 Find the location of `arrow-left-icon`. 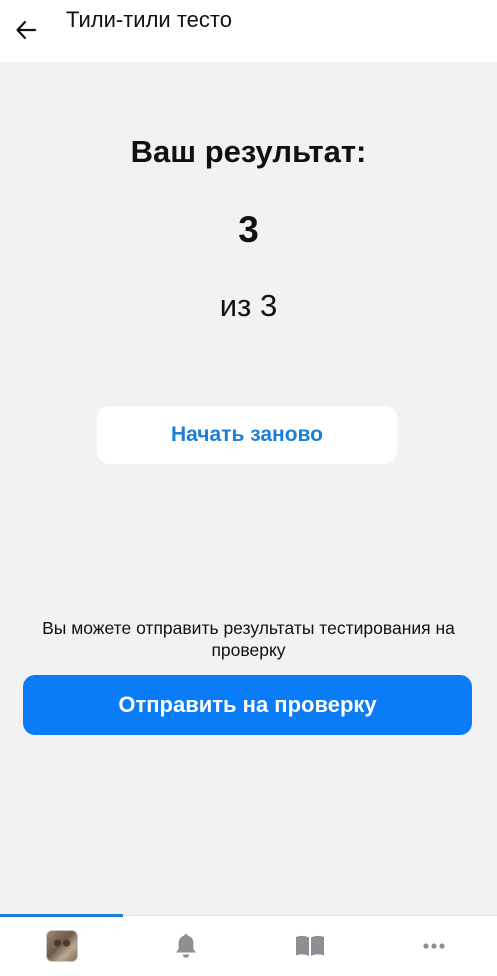

arrow-left-icon is located at coordinates (26, 30).